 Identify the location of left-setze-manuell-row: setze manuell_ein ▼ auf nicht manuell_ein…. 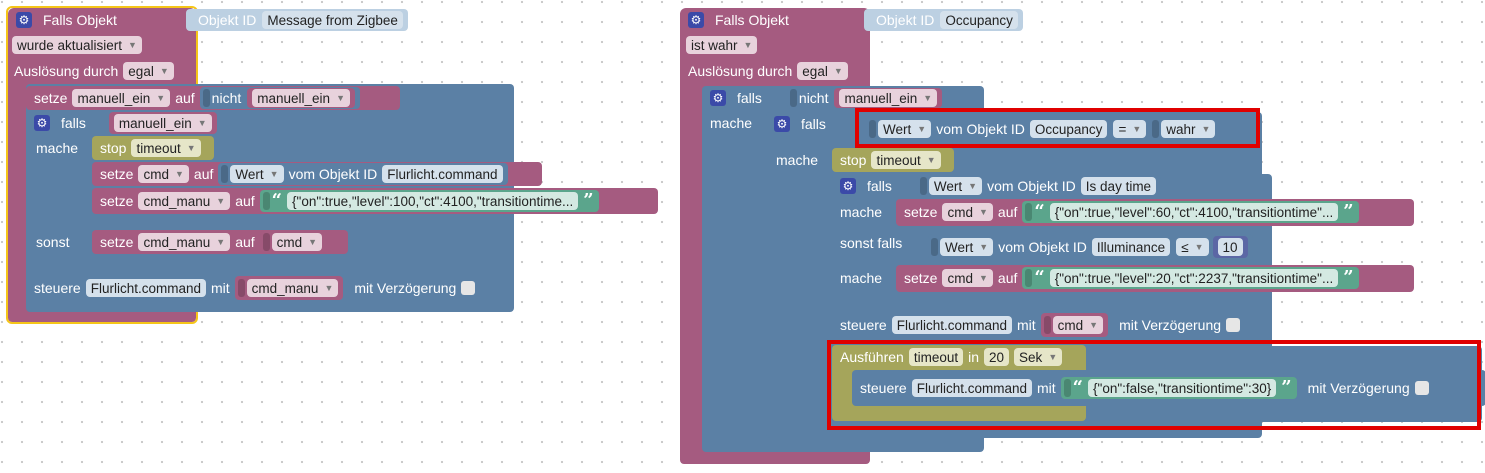
(197, 98).